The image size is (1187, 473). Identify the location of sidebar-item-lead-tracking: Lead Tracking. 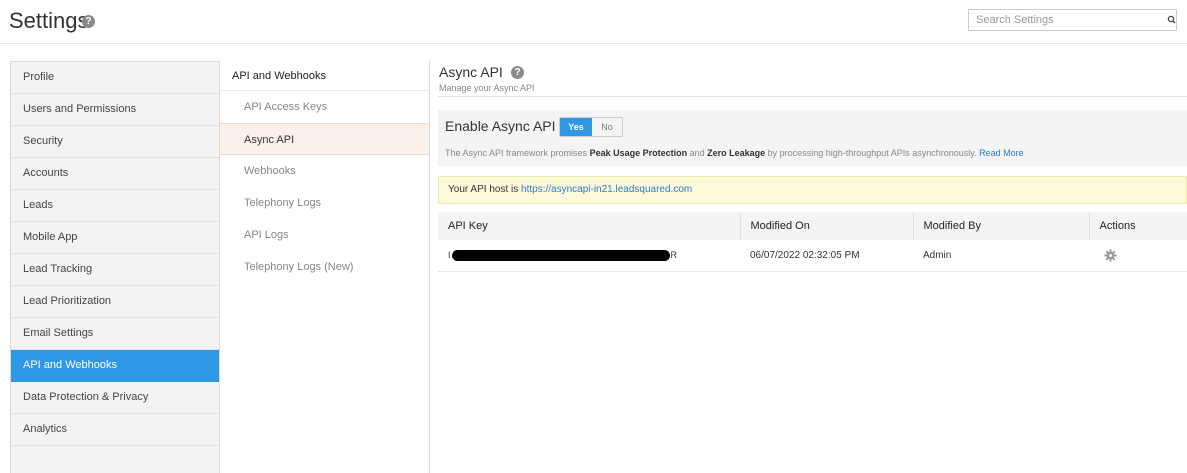
(115, 270).